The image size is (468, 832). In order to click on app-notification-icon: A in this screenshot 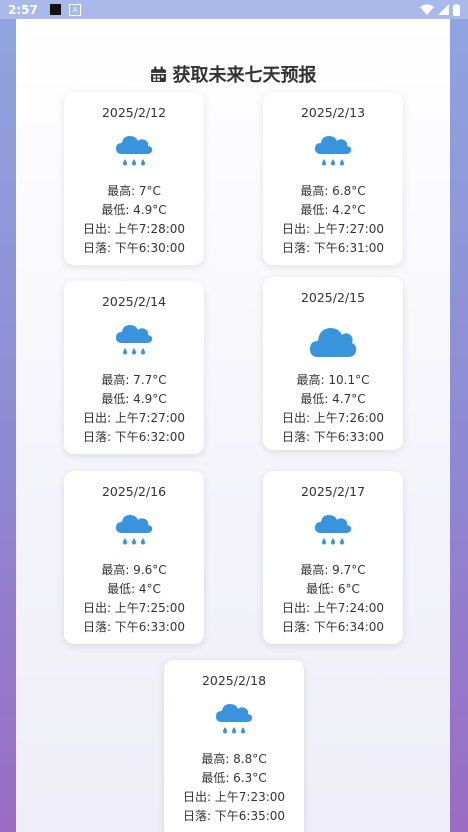, I will do `click(74, 9)`.